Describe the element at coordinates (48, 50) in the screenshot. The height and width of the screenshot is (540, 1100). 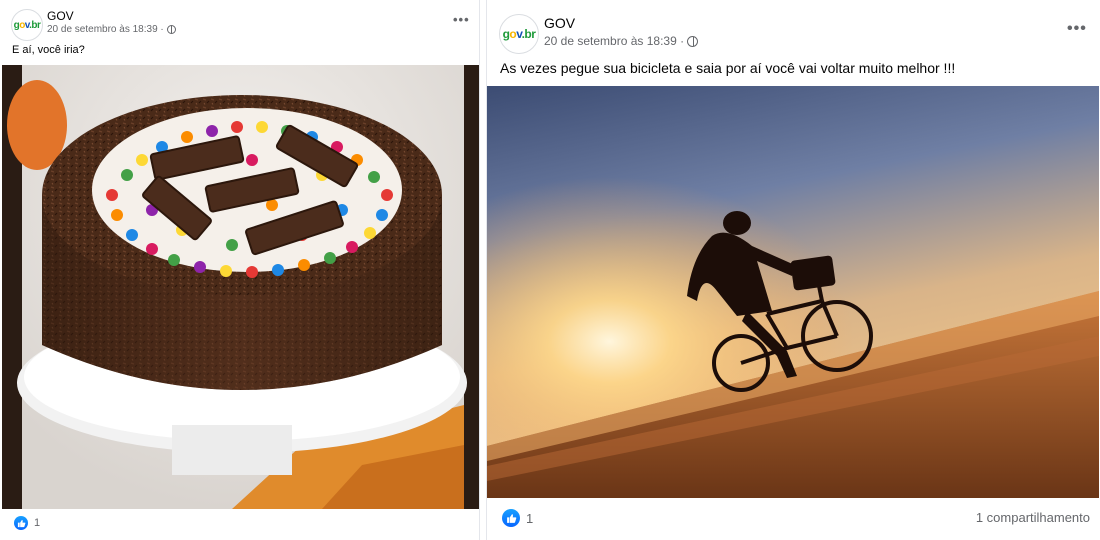
I see `post-caption: E aí, você iria?` at that location.